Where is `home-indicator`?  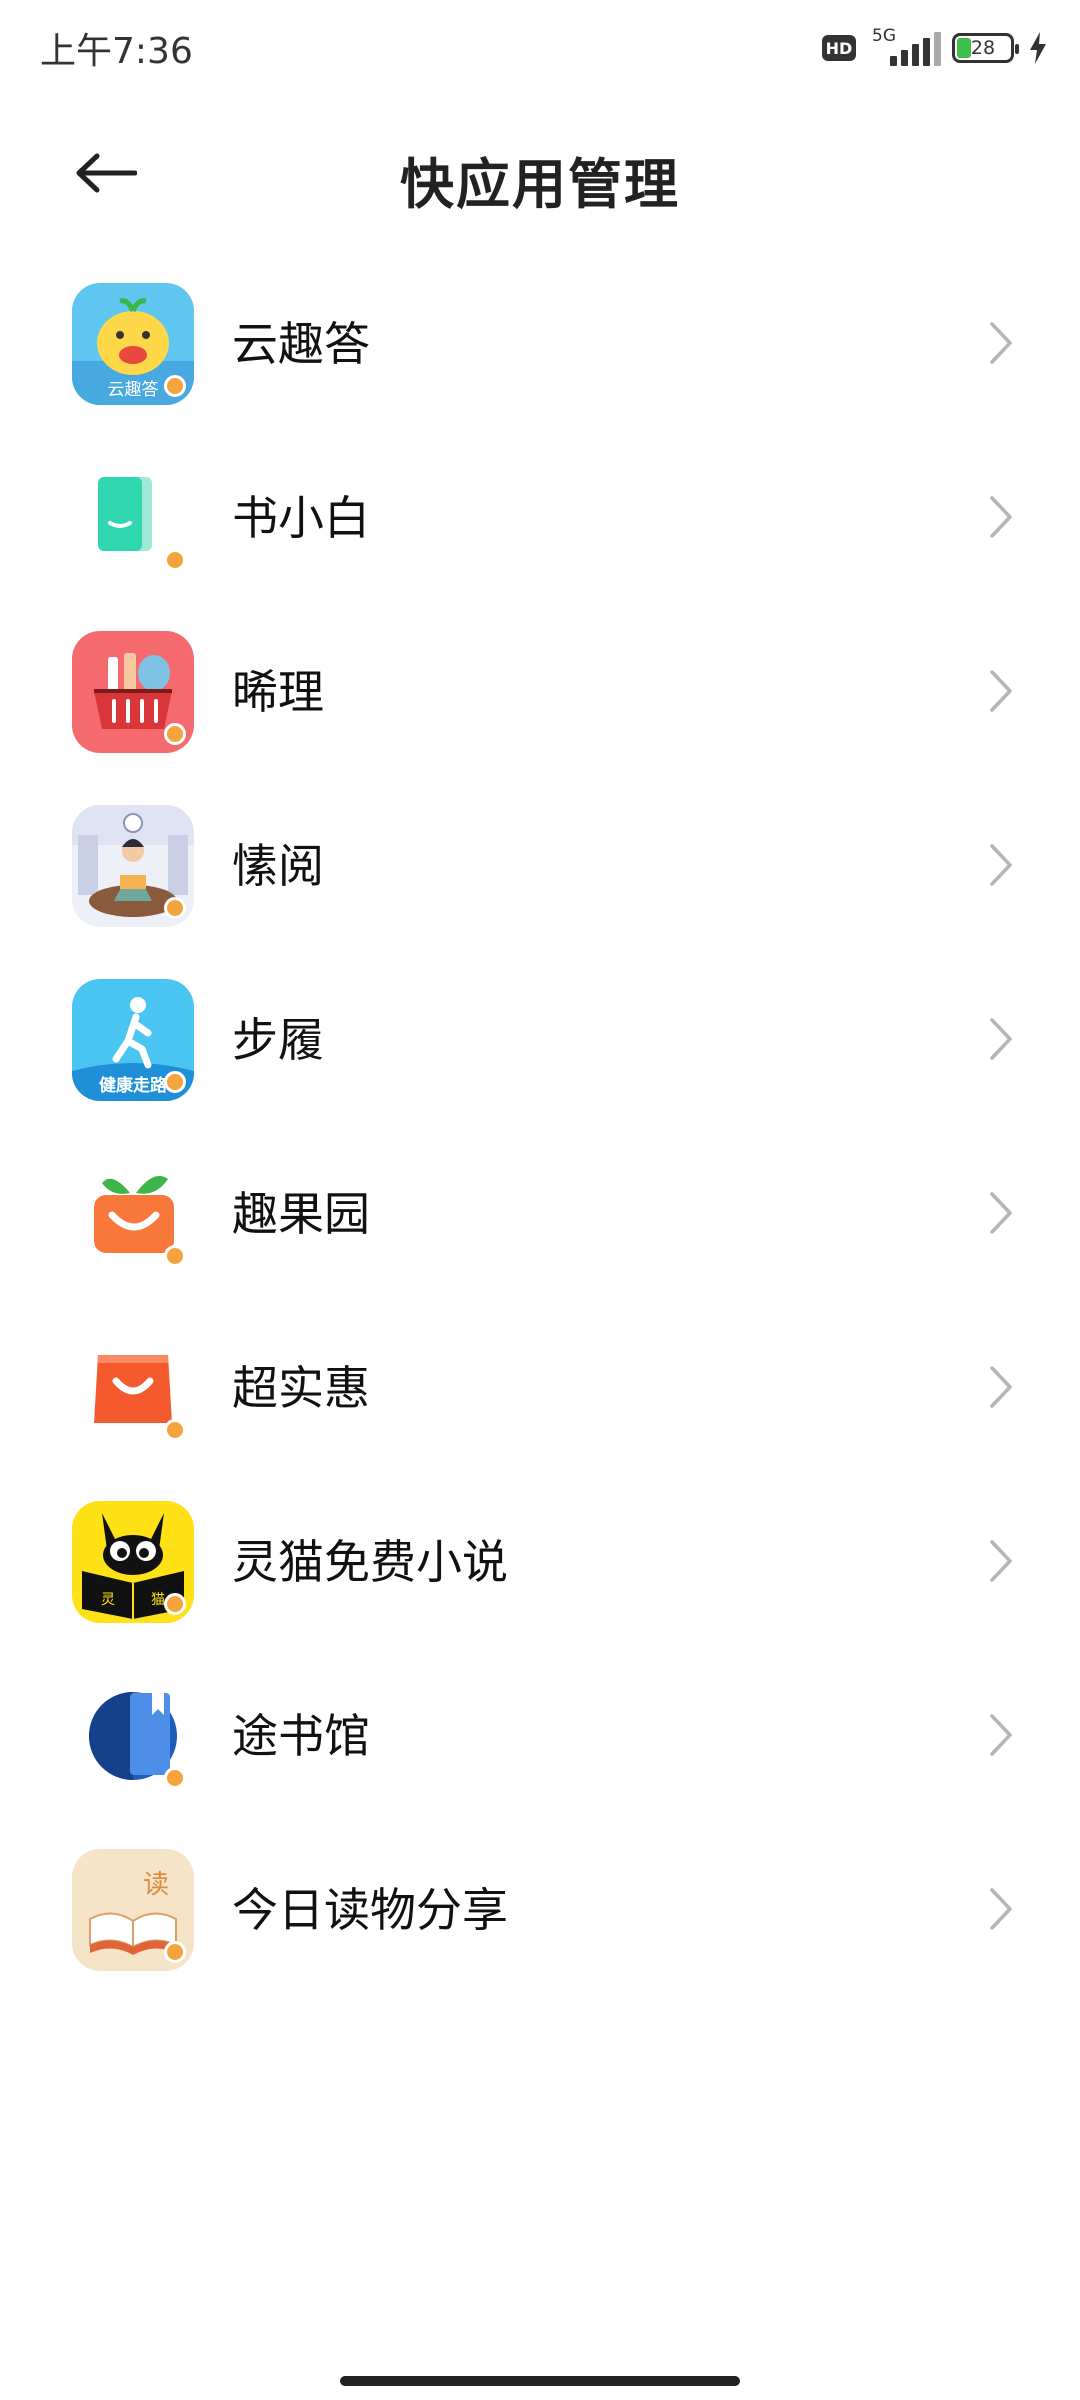
home-indicator is located at coordinates (540, 2381).